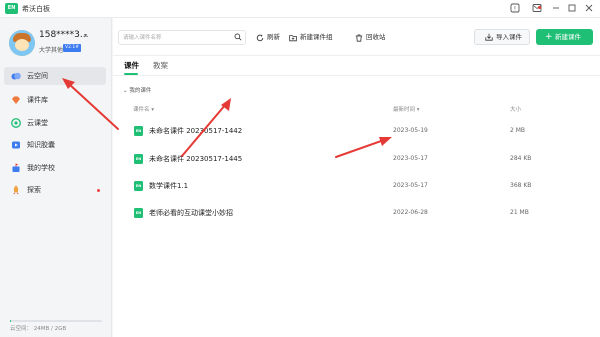 The width and height of the screenshot is (600, 337). I want to click on toolbar: 刷新 新建课件组 回收站 导入课件 + 新建课件, so click(356, 37).